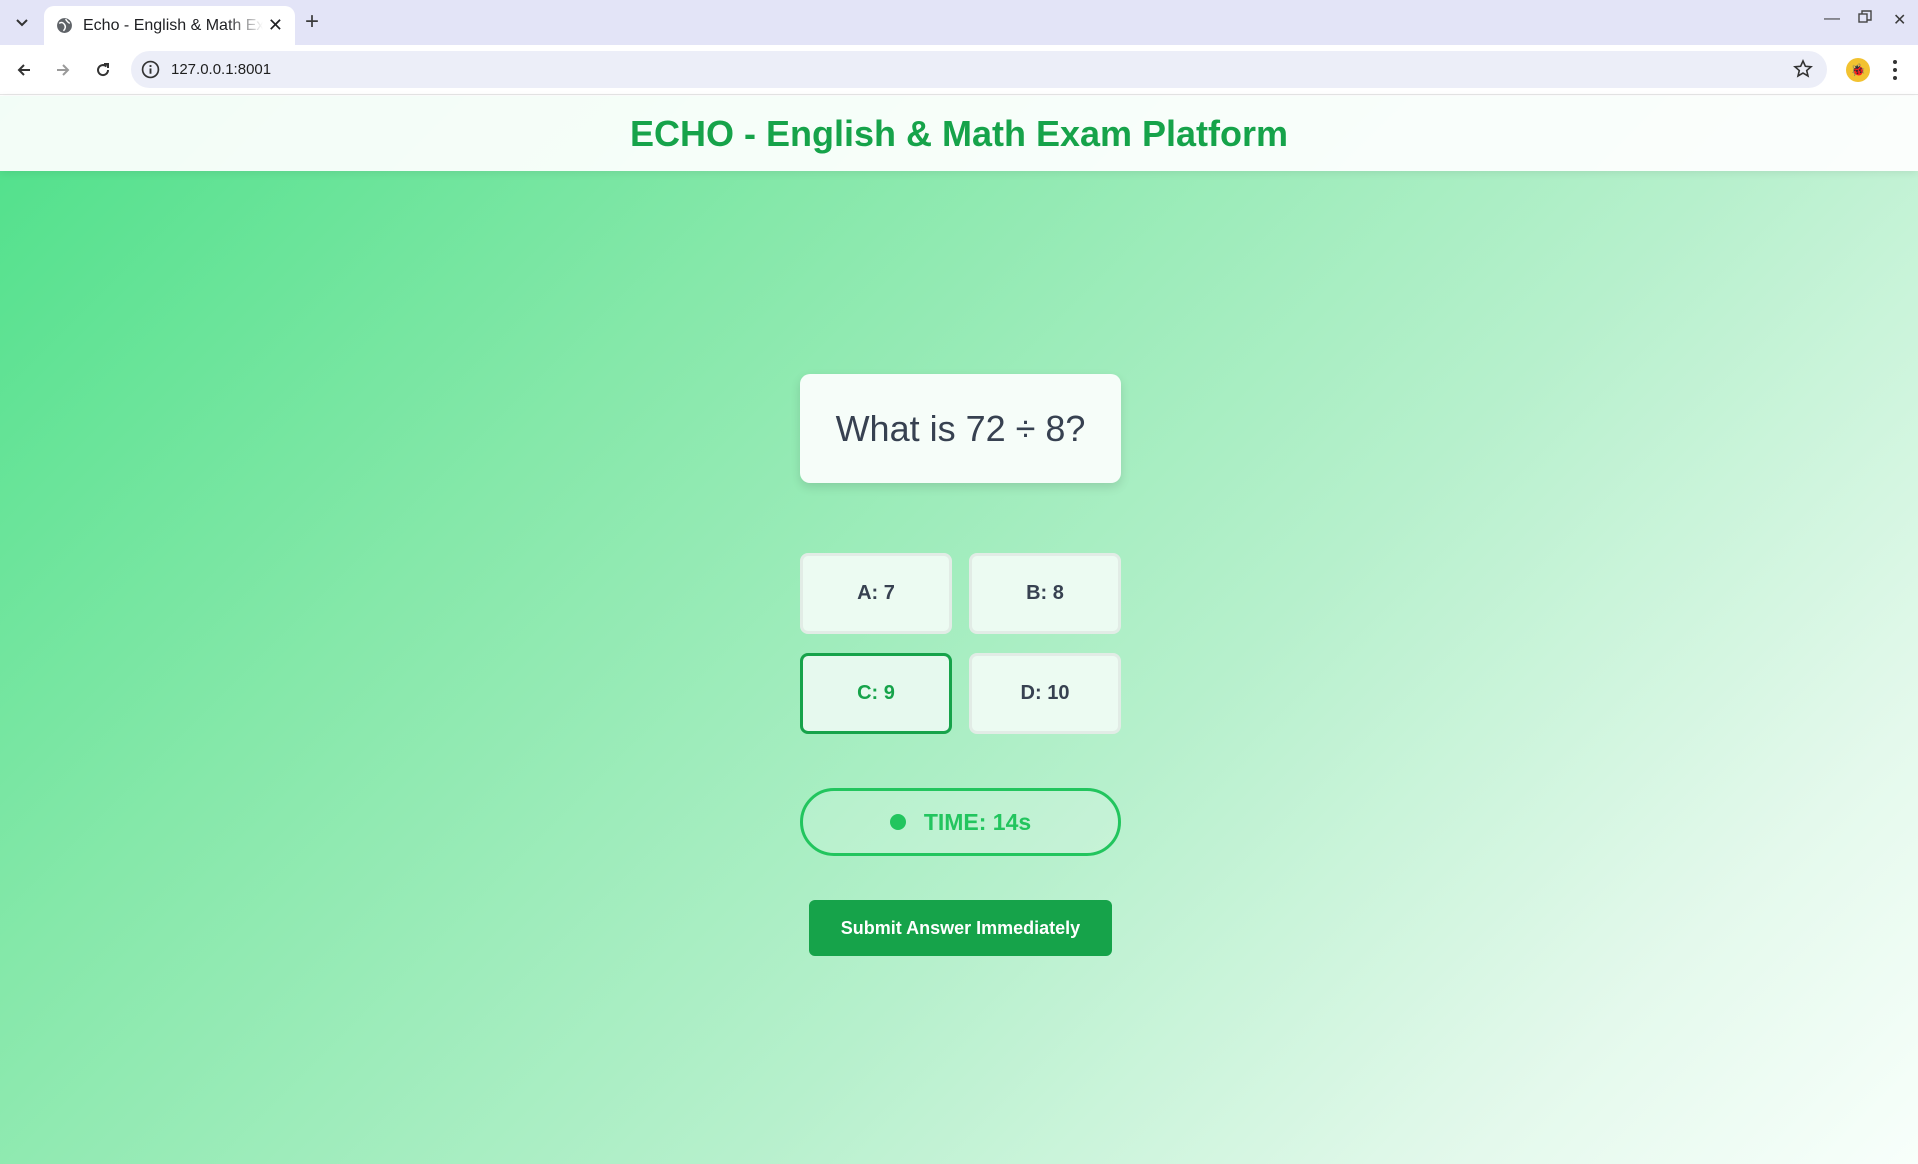  Describe the element at coordinates (1045, 593) in the screenshot. I see `option-b-button: B: 8` at that location.